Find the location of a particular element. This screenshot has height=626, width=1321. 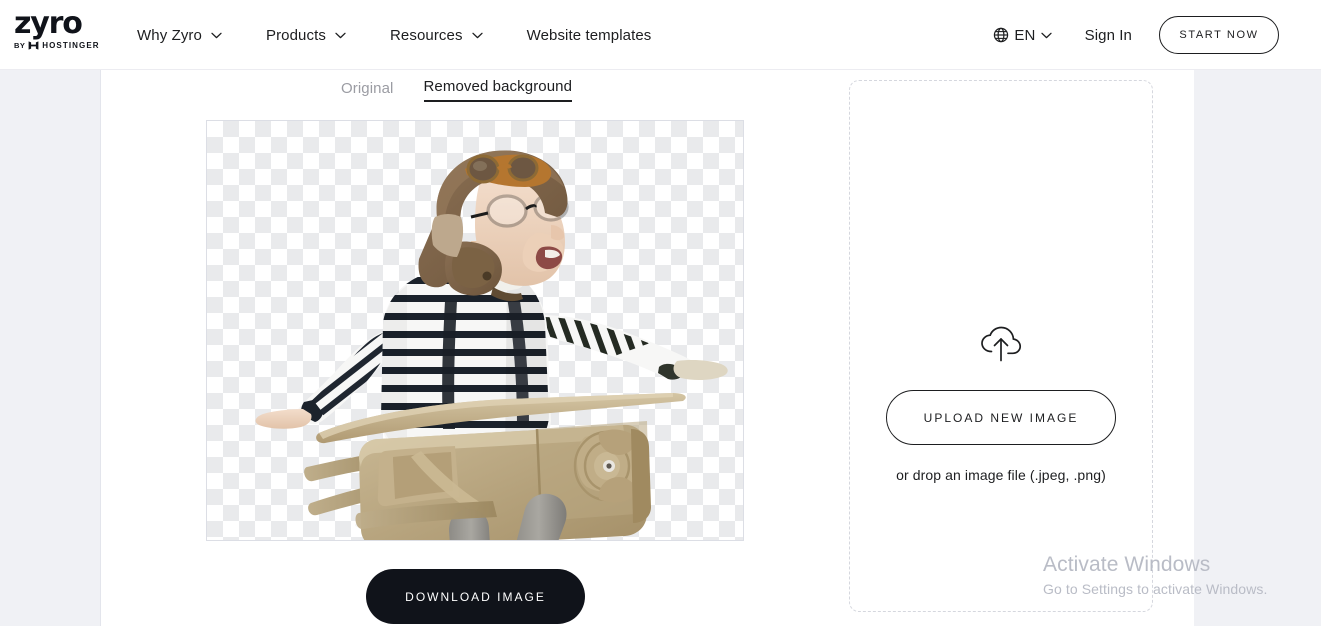

cloud-upload-icon is located at coordinates (1001, 344).